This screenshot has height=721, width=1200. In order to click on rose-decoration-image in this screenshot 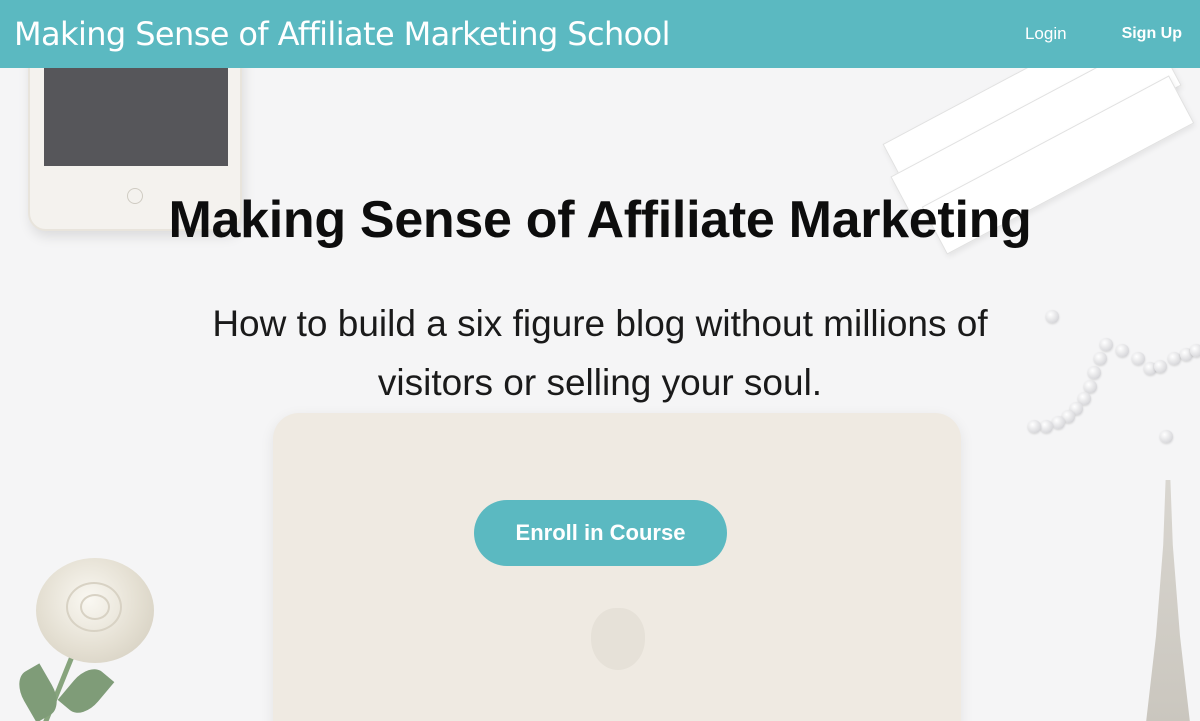, I will do `click(95, 610)`.